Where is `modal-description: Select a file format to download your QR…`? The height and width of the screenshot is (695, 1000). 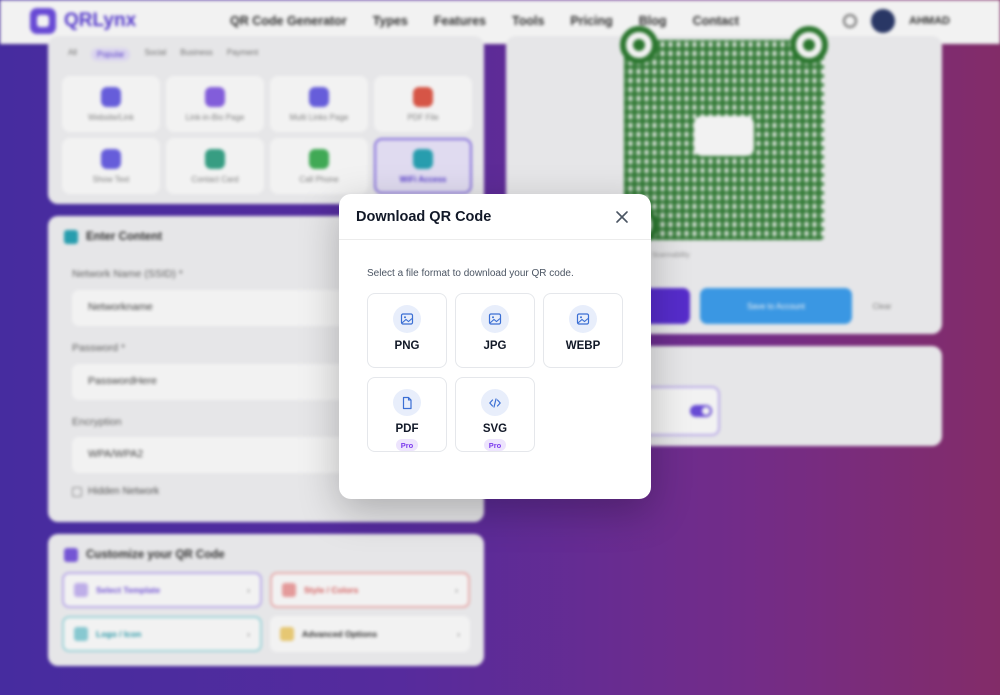 modal-description: Select a file format to download your QR… is located at coordinates (470, 273).